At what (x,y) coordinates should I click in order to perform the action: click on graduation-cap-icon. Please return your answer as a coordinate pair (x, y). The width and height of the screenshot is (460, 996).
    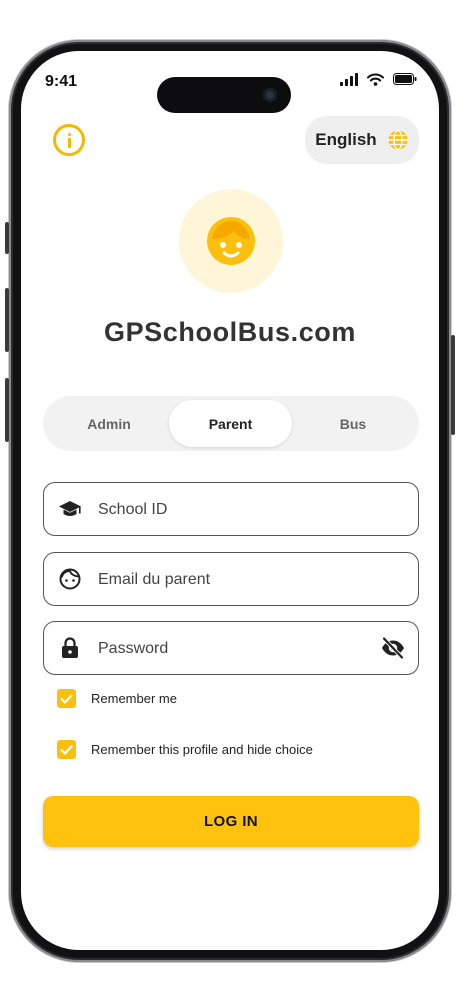
    Looking at the image, I should click on (70, 509).